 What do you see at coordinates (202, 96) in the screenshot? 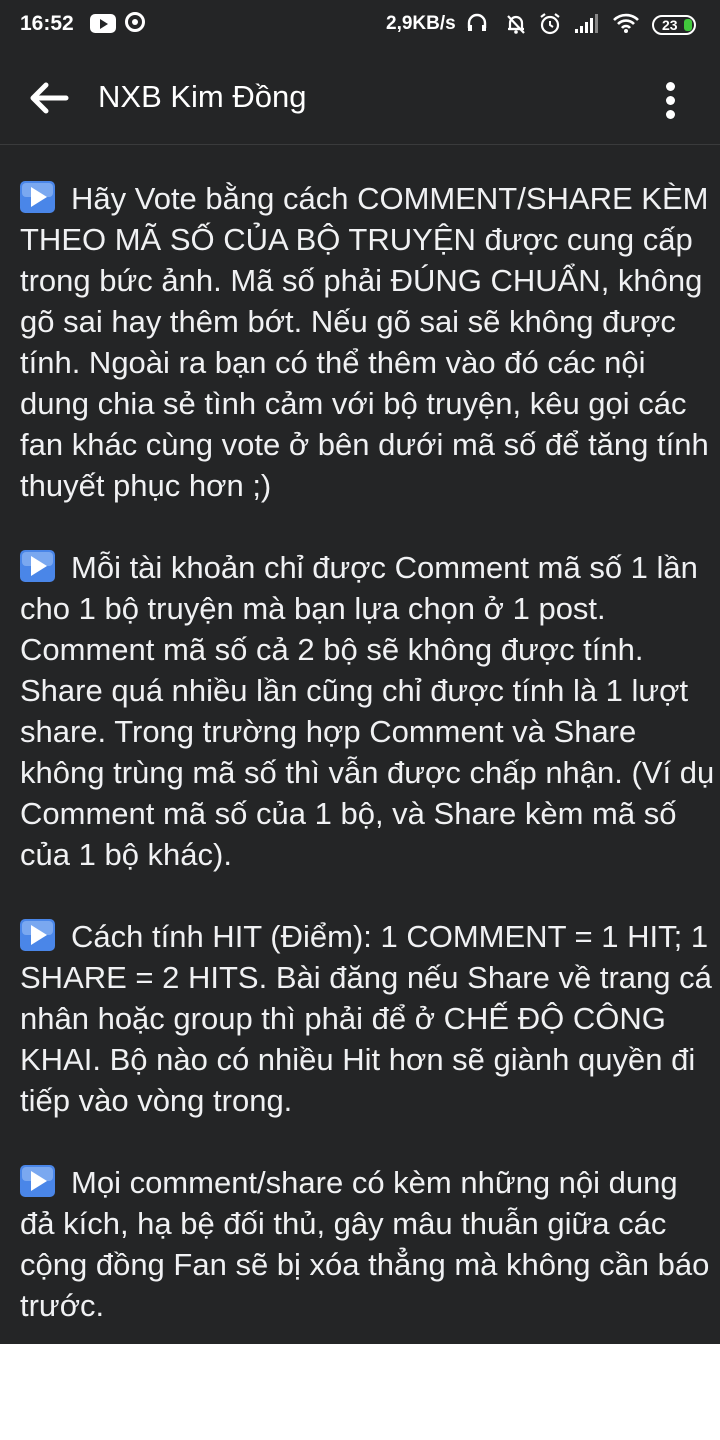
I see `page-title: NXB Kim Đồng` at bounding box center [202, 96].